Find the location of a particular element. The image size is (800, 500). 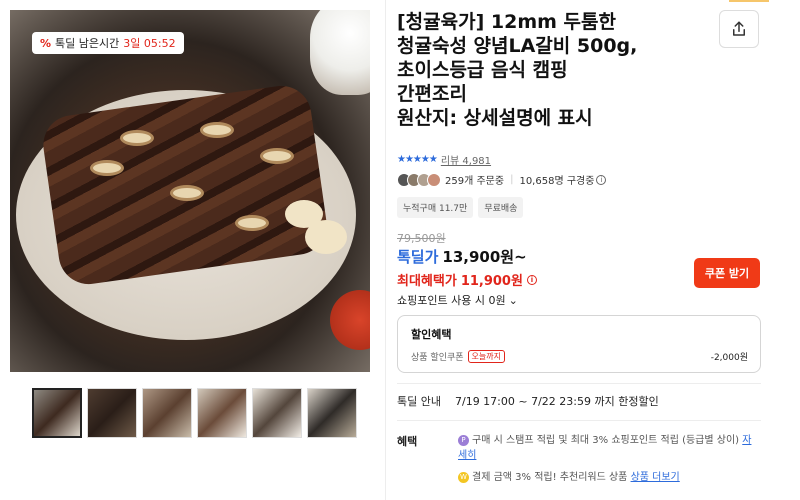

shopping-point-label: 쇼핑포인트 사용 시 0원 is located at coordinates (451, 300).